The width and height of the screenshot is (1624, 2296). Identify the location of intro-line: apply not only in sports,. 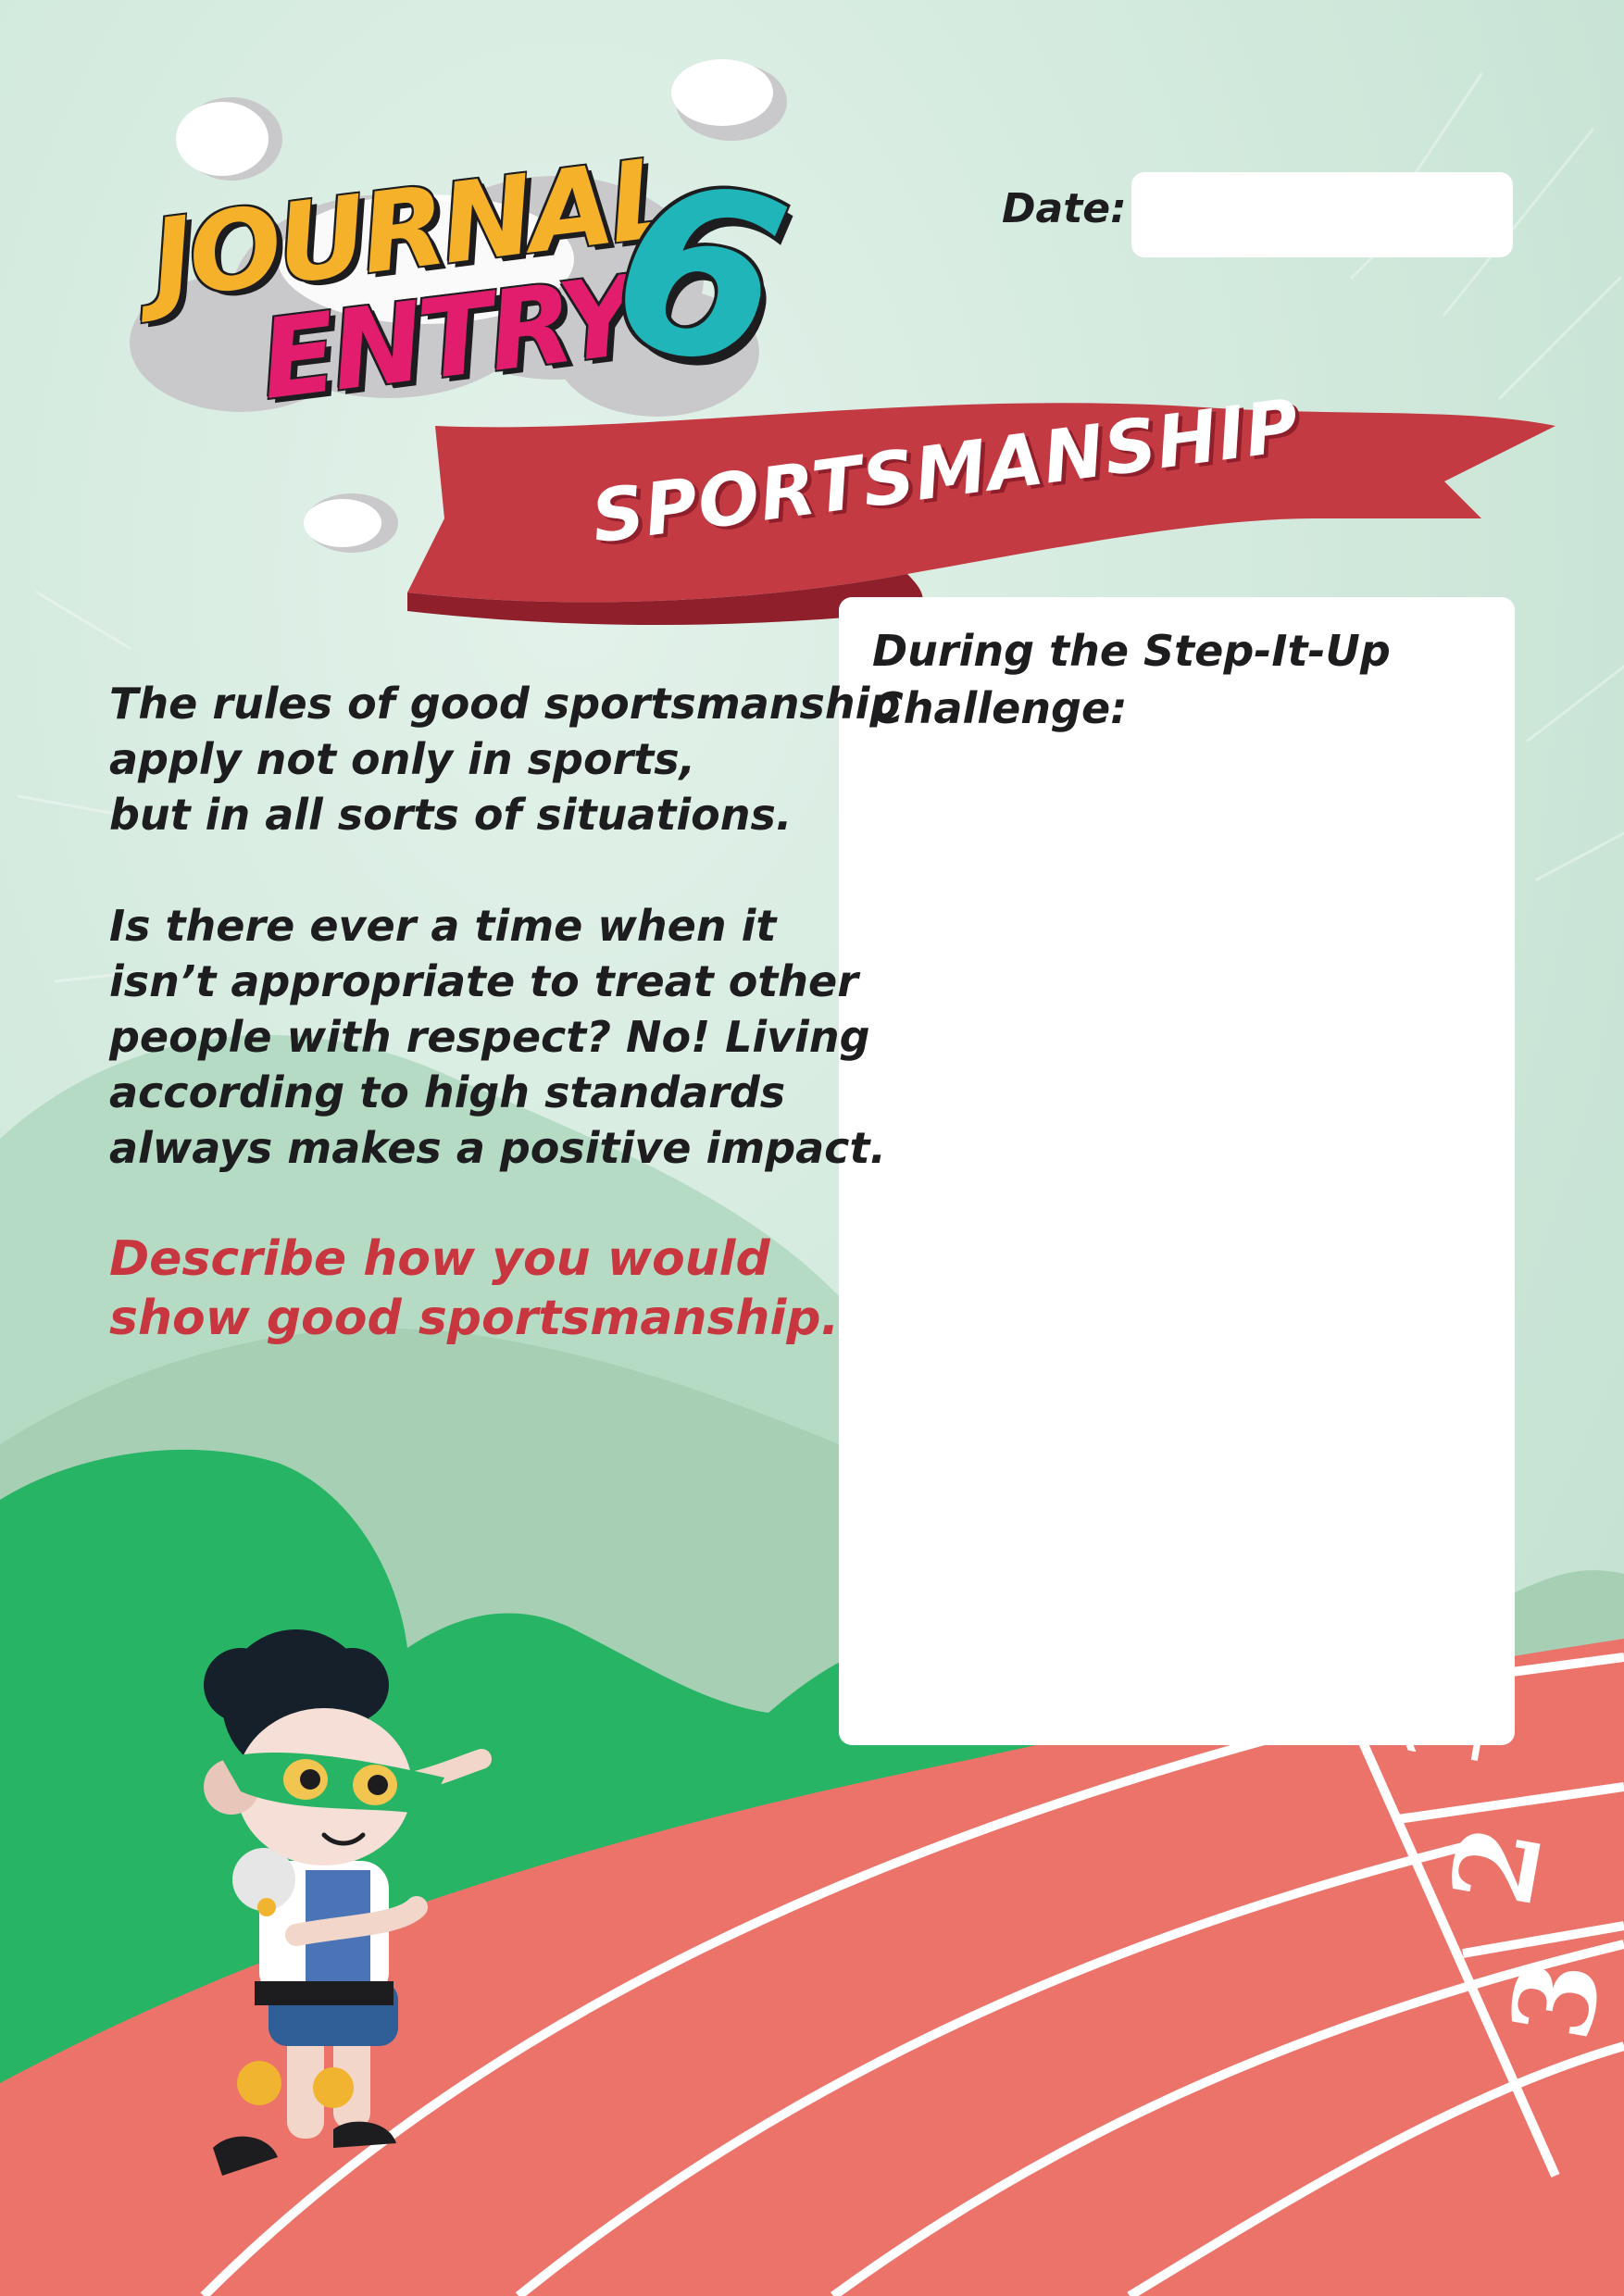
(402, 759).